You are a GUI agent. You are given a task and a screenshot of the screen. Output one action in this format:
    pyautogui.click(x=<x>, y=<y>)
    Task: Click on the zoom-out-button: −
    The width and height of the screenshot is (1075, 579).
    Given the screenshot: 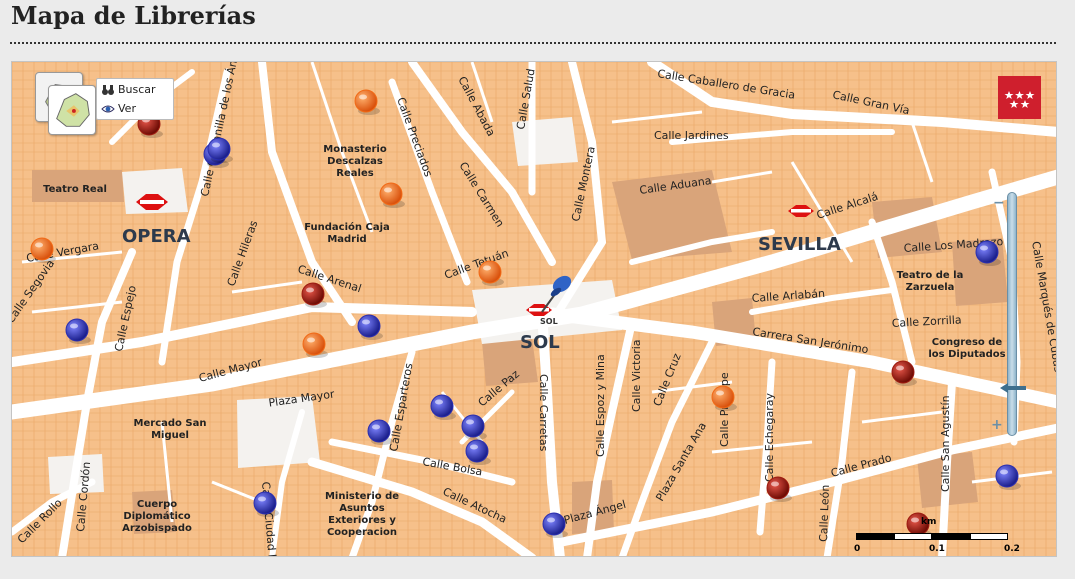 What is the action you would take?
    pyautogui.click(x=999, y=203)
    